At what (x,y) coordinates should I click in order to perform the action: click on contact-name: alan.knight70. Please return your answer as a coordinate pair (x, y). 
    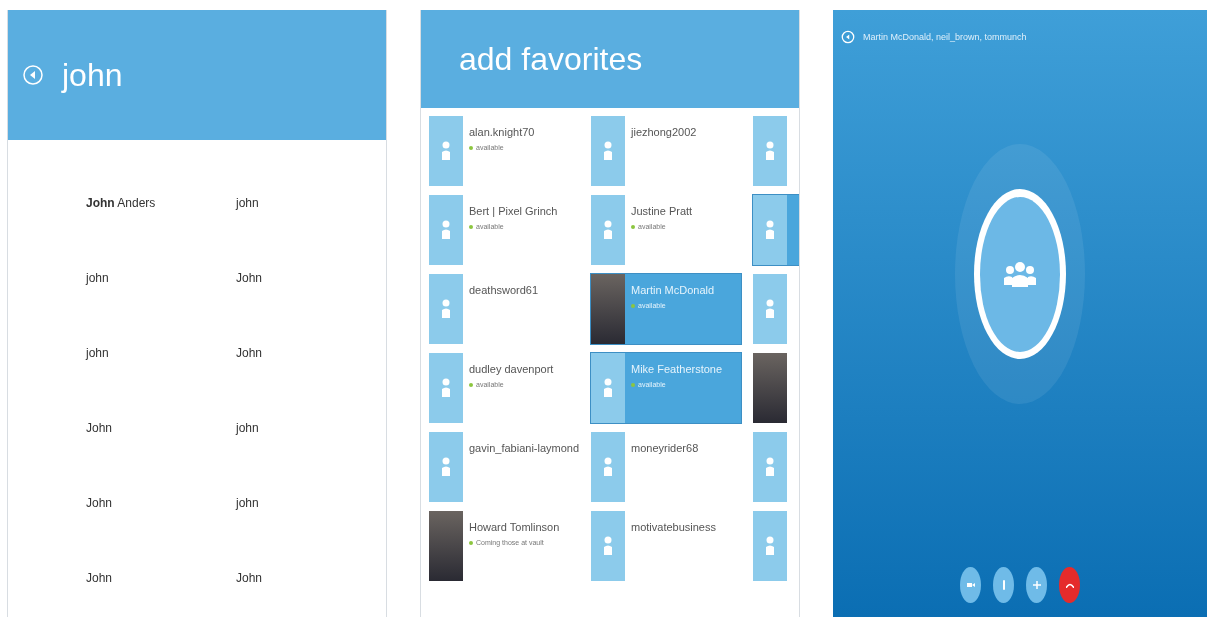
    Looking at the image, I should click on (502, 132).